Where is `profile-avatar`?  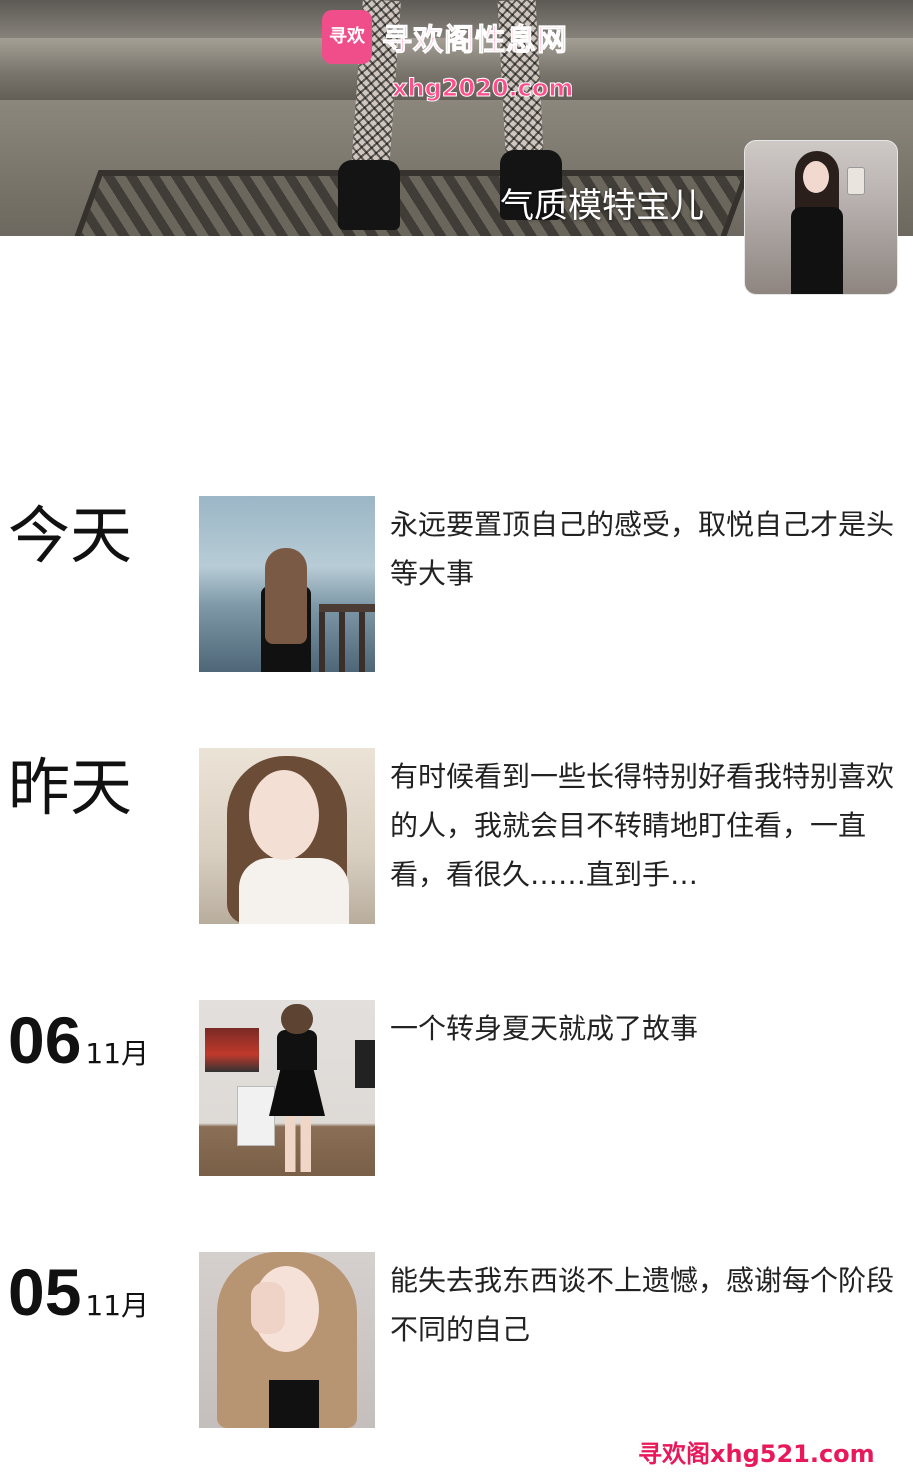 profile-avatar is located at coordinates (821, 217).